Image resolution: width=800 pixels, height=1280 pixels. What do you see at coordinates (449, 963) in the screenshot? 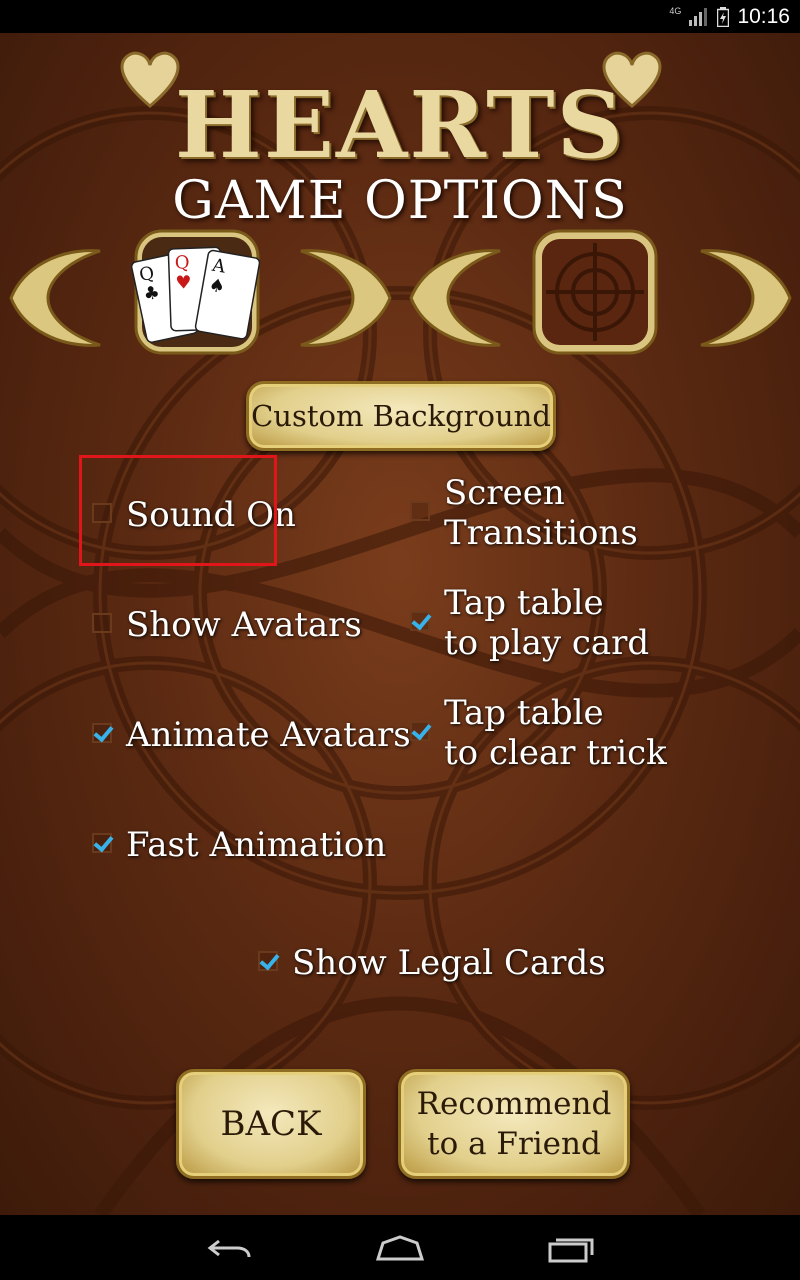
I see `show-legal-cards-label: Show Legal Cards` at bounding box center [449, 963].